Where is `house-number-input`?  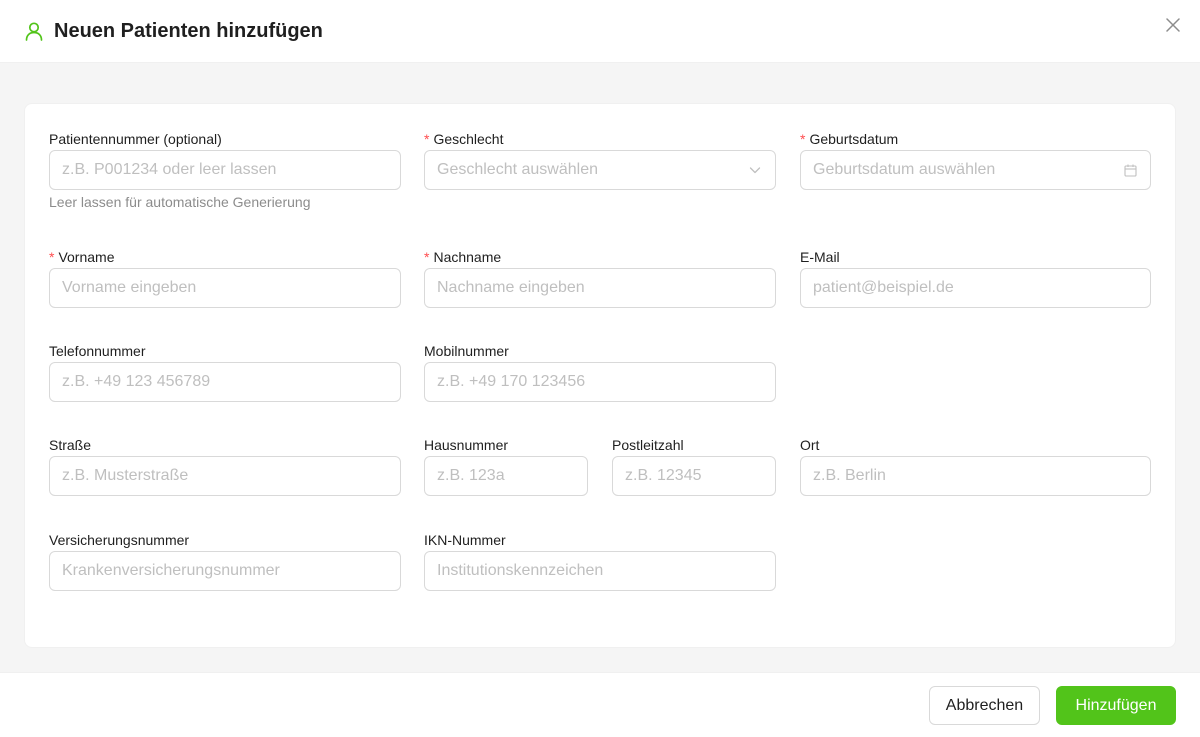
house-number-input is located at coordinates (506, 476).